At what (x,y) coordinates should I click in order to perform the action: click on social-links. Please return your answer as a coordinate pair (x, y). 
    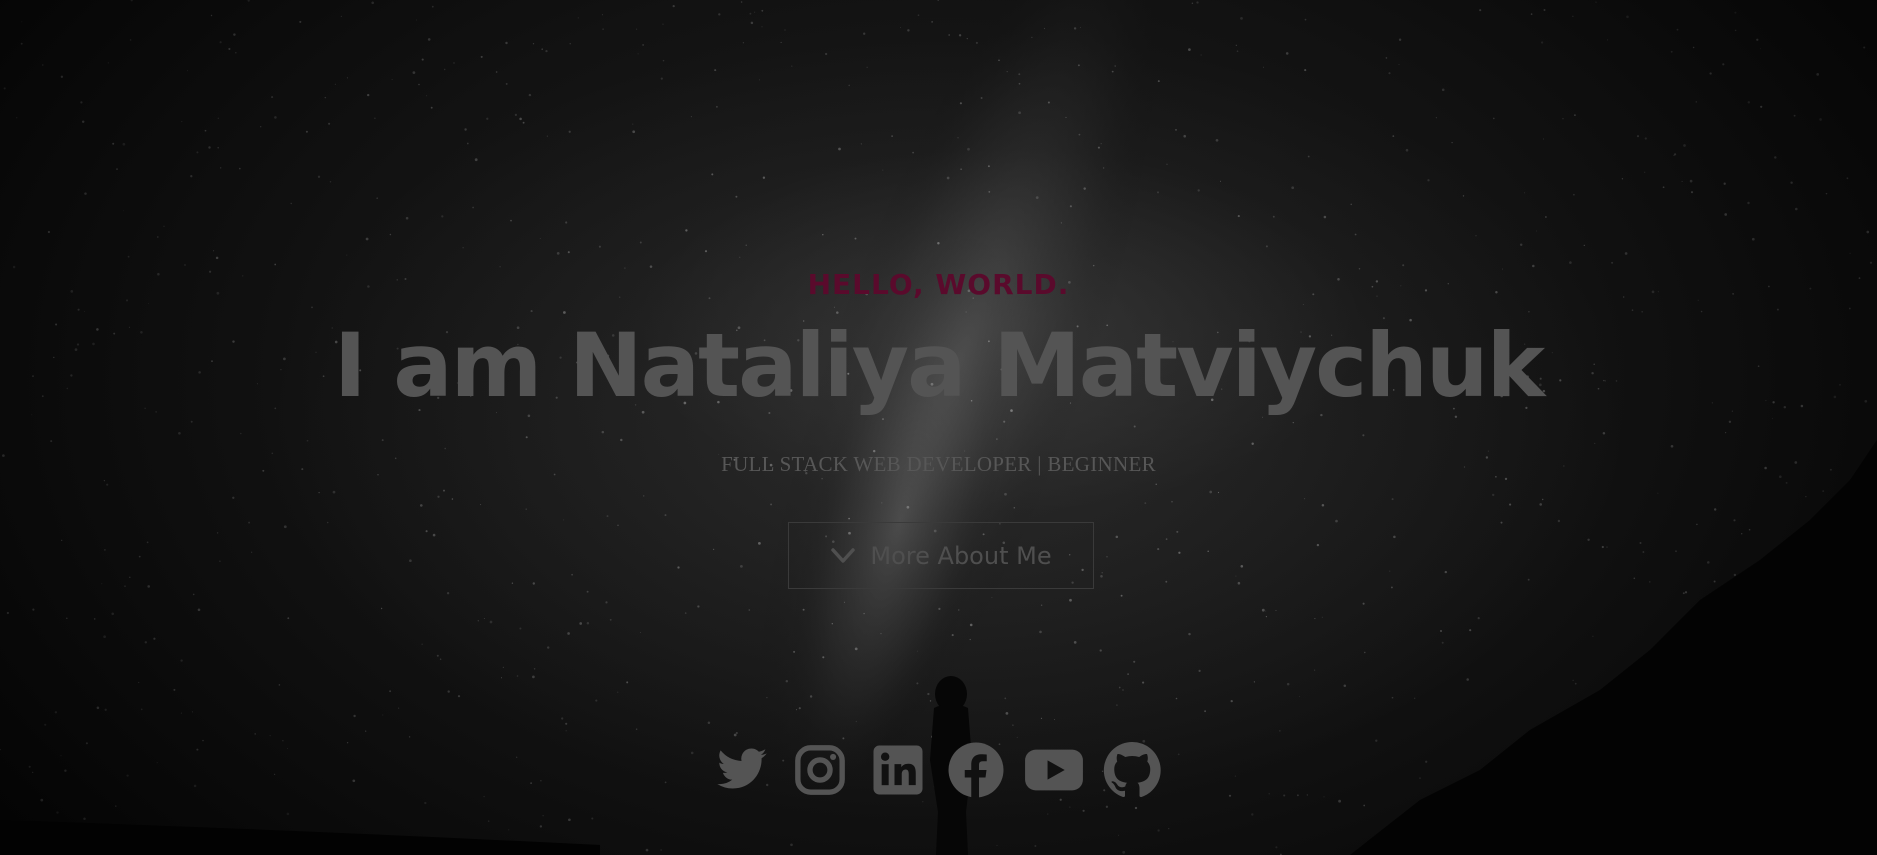
    Looking at the image, I should click on (937, 770).